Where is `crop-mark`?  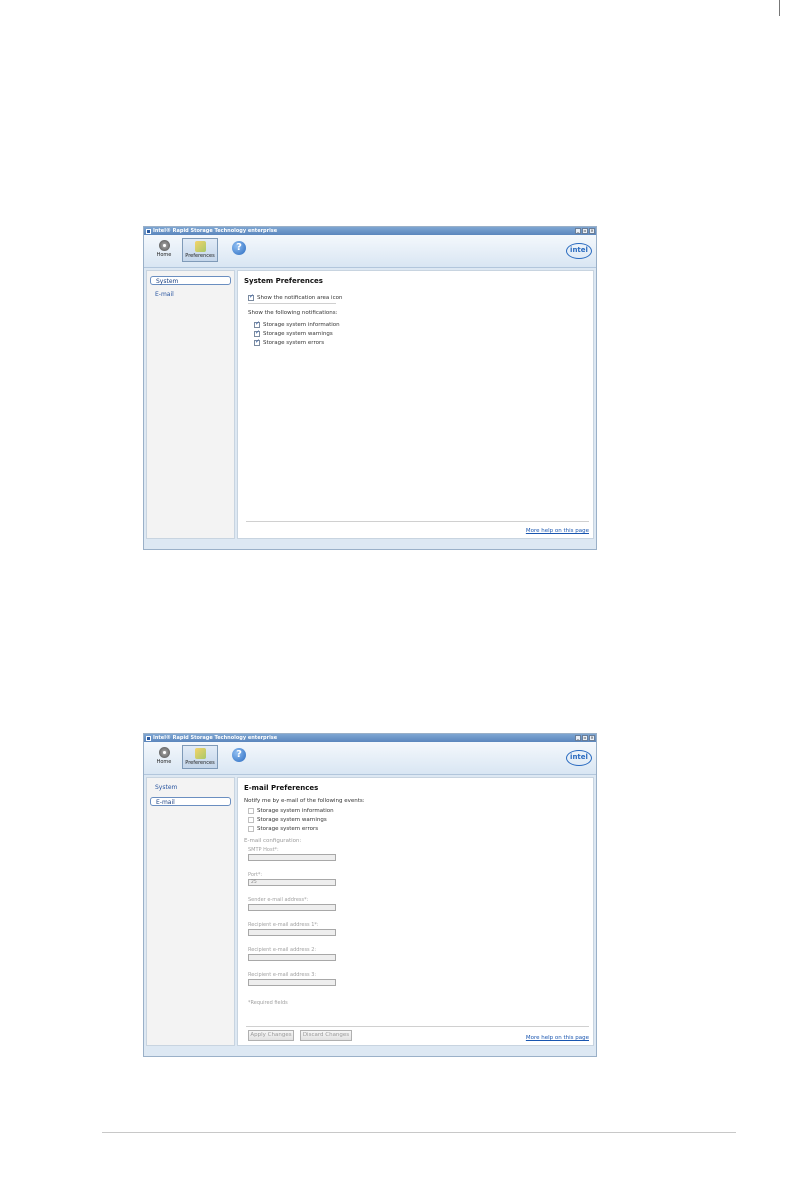 crop-mark is located at coordinates (779, 8).